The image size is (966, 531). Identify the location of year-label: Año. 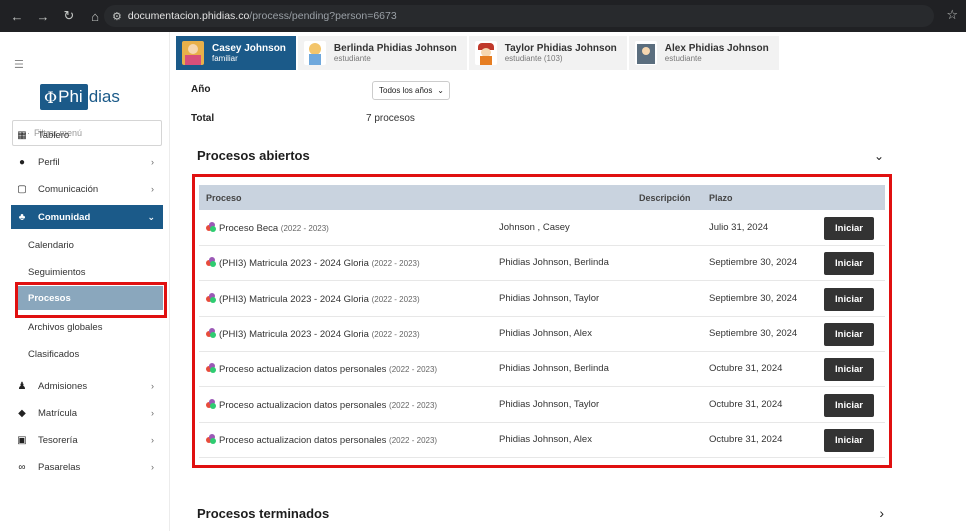
(201, 89).